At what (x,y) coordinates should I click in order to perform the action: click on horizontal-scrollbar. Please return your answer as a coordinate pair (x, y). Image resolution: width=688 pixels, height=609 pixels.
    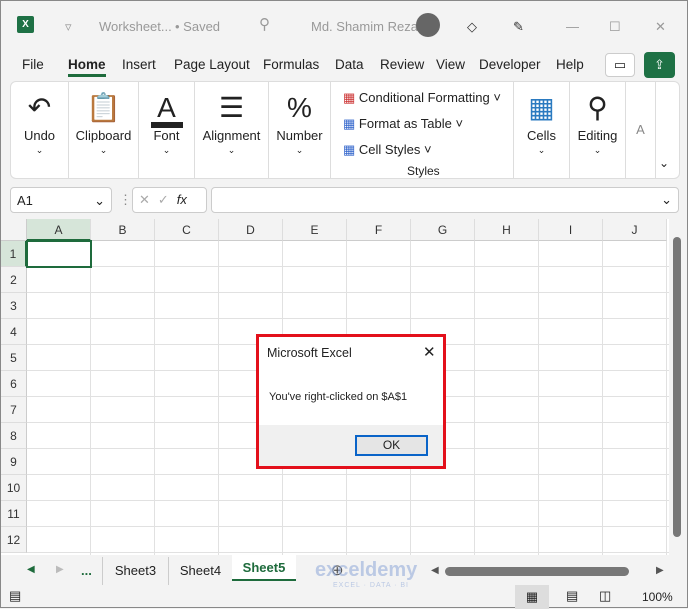
    Looking at the image, I should click on (537, 571).